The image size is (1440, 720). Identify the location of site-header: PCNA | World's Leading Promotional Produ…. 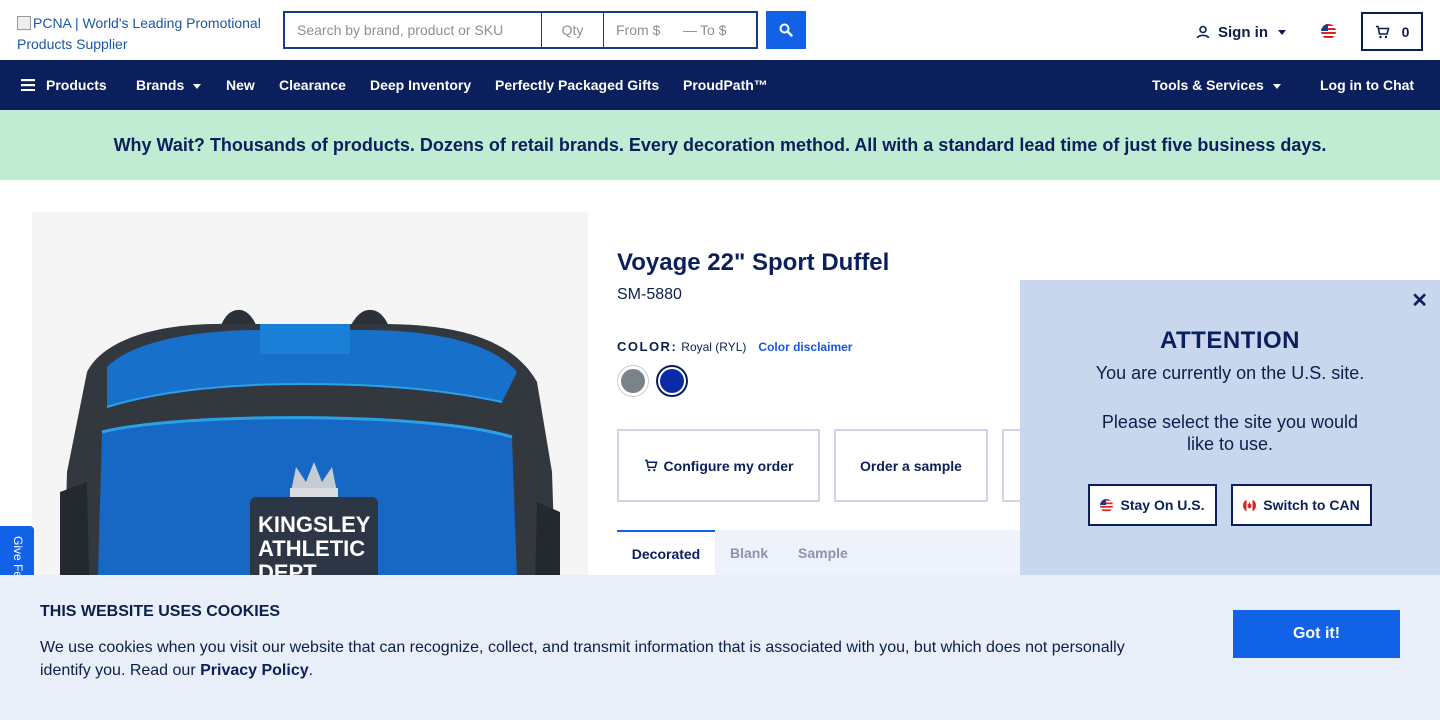
(720, 30).